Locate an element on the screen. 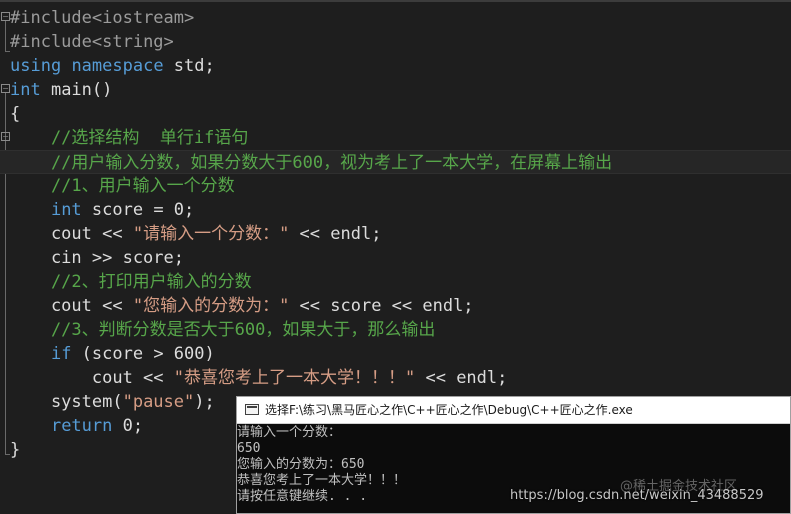  code-token: using is located at coordinates (36, 66).